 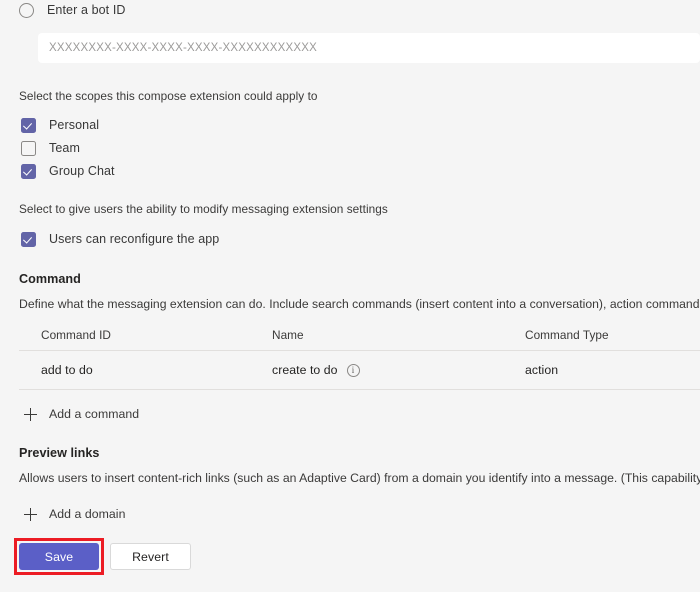 What do you see at coordinates (353, 370) in the screenshot?
I see `info-icon: i` at bounding box center [353, 370].